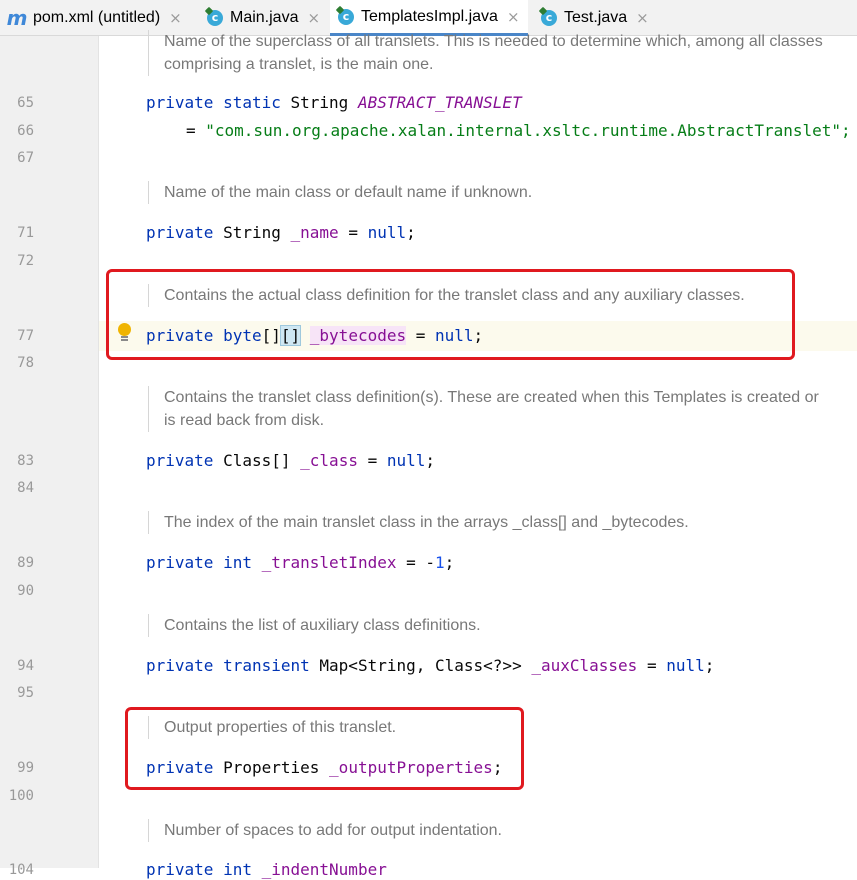 This screenshot has height=880, width=857. What do you see at coordinates (429, 16) in the screenshot?
I see `tab-label: TemplatesImpl.java` at bounding box center [429, 16].